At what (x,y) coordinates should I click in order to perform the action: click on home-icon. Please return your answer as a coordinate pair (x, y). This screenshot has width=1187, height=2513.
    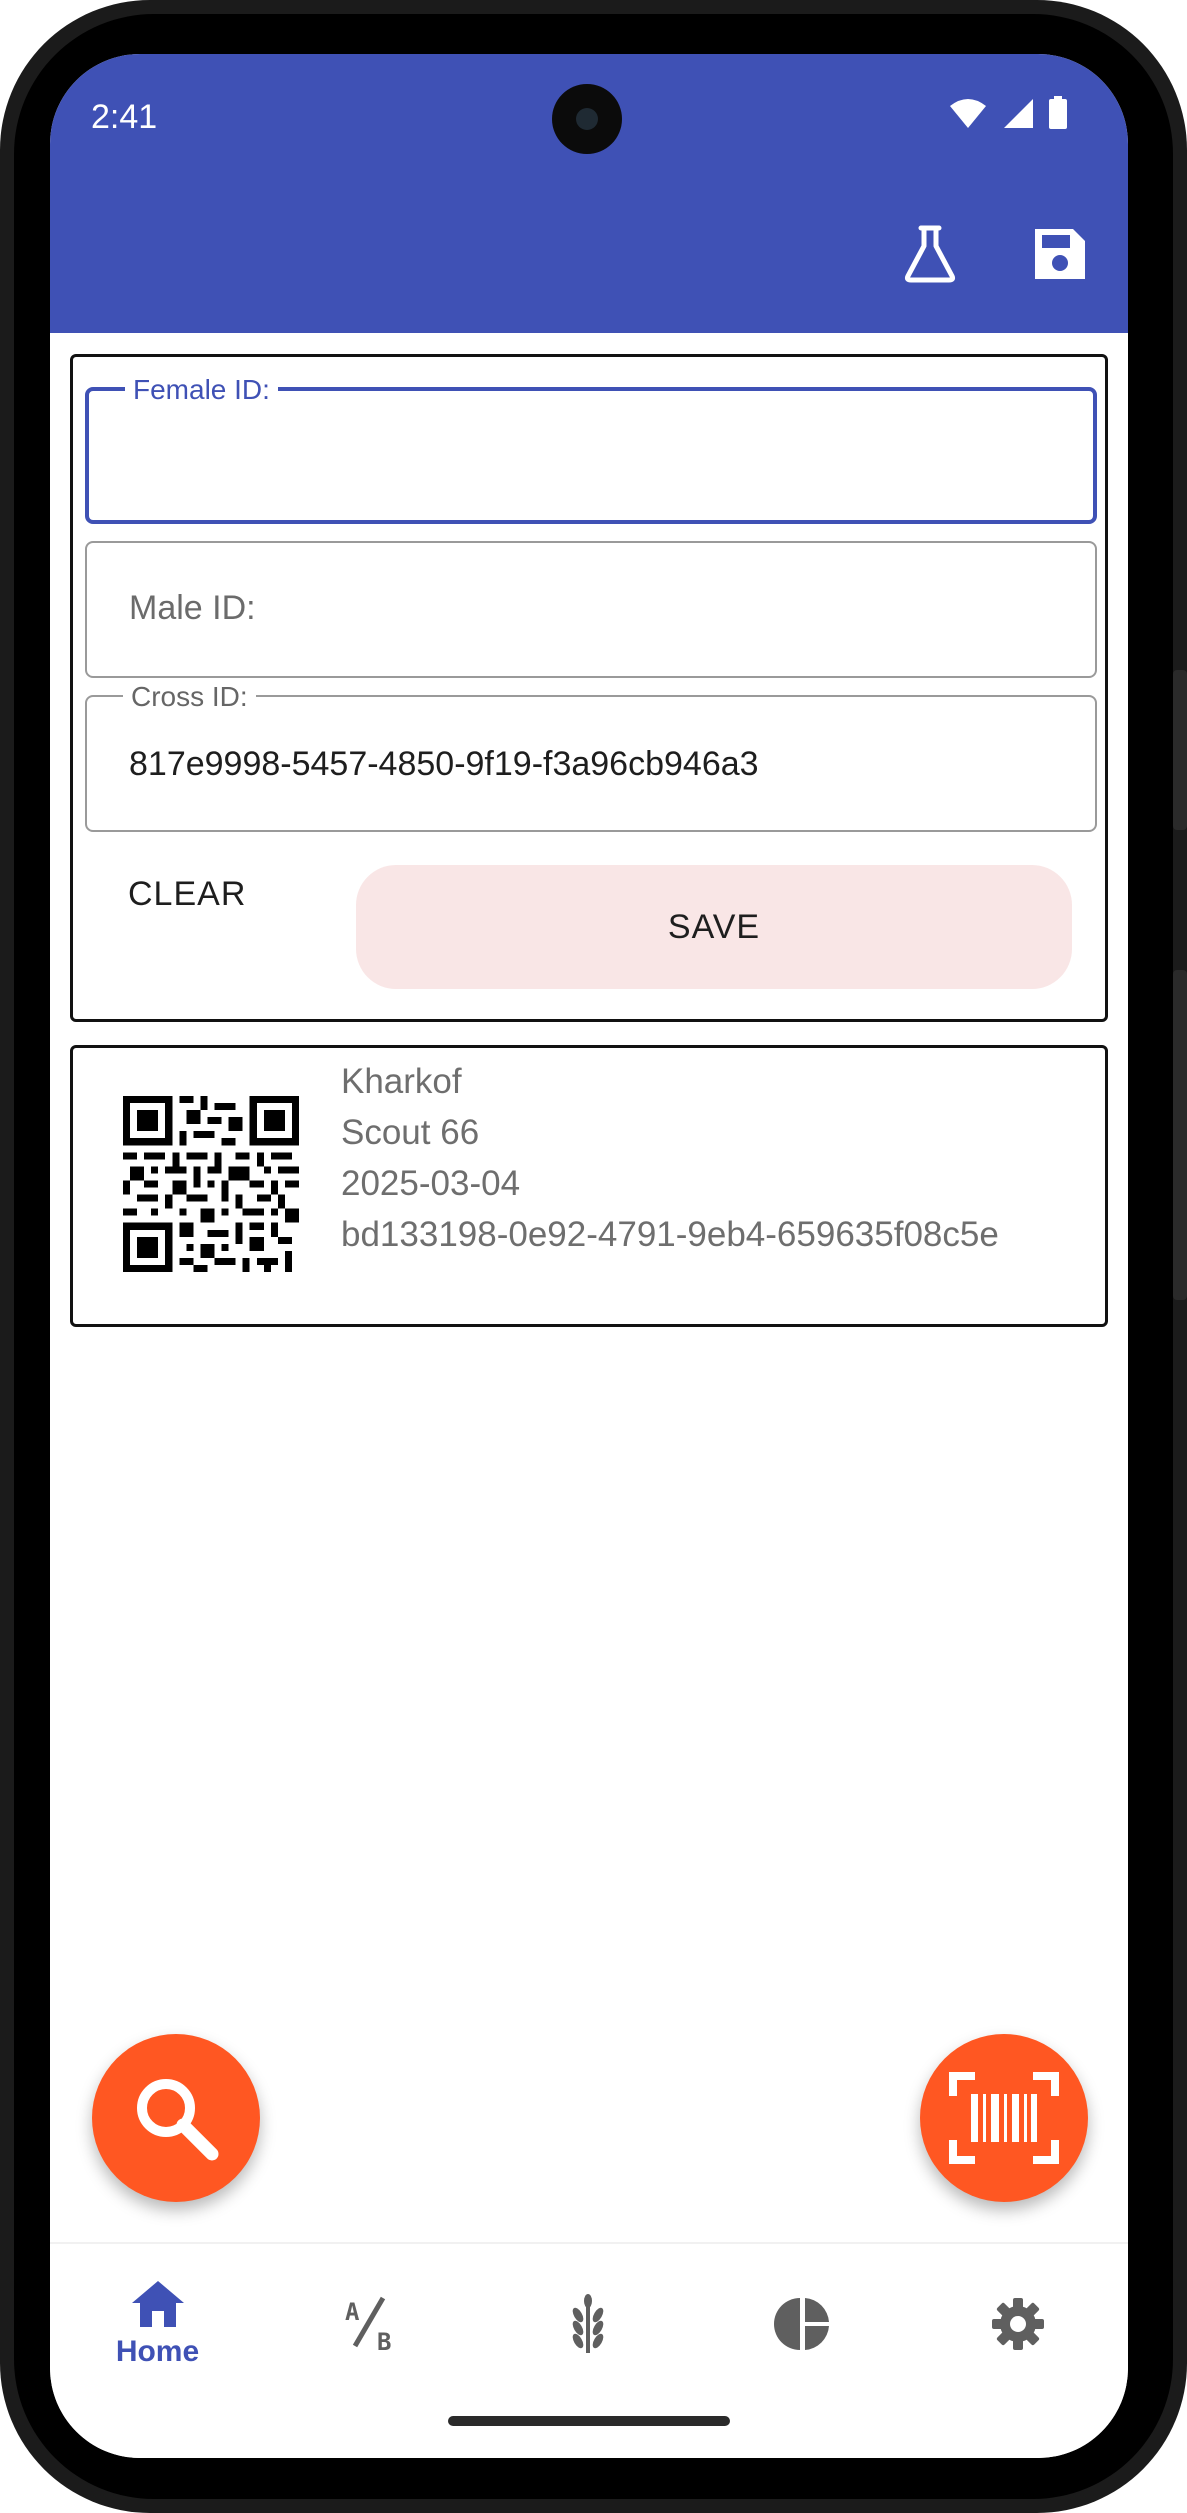
    Looking at the image, I should click on (157, 2304).